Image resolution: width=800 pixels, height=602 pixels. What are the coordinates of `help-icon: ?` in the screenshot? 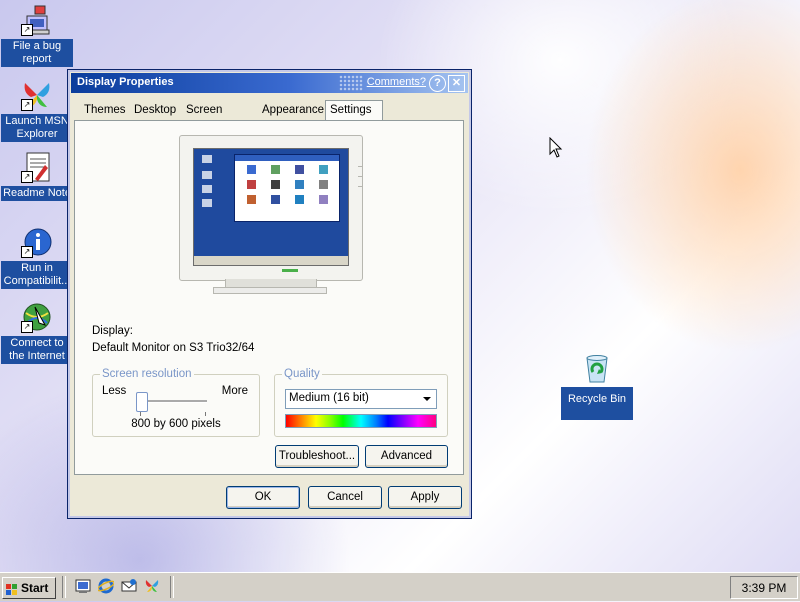 It's located at (437, 83).